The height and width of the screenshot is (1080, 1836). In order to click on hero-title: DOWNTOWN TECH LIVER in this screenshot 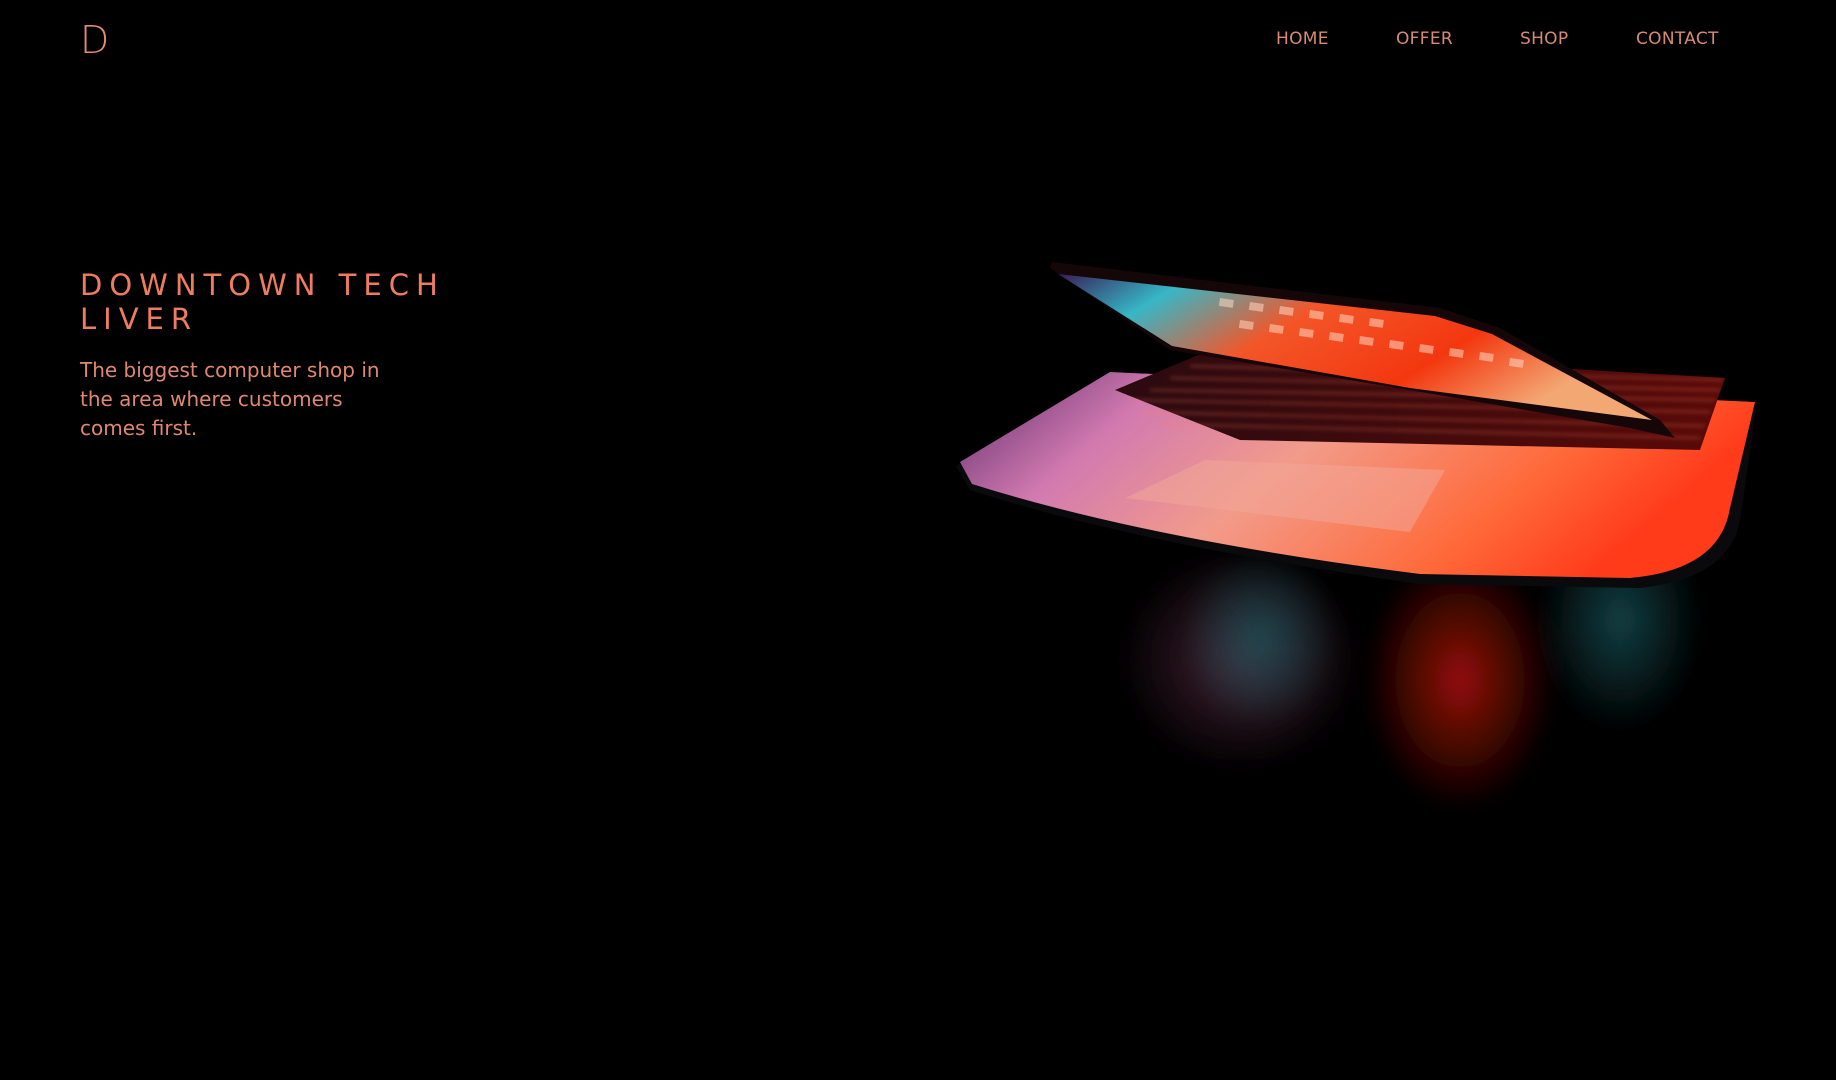, I will do `click(262, 302)`.